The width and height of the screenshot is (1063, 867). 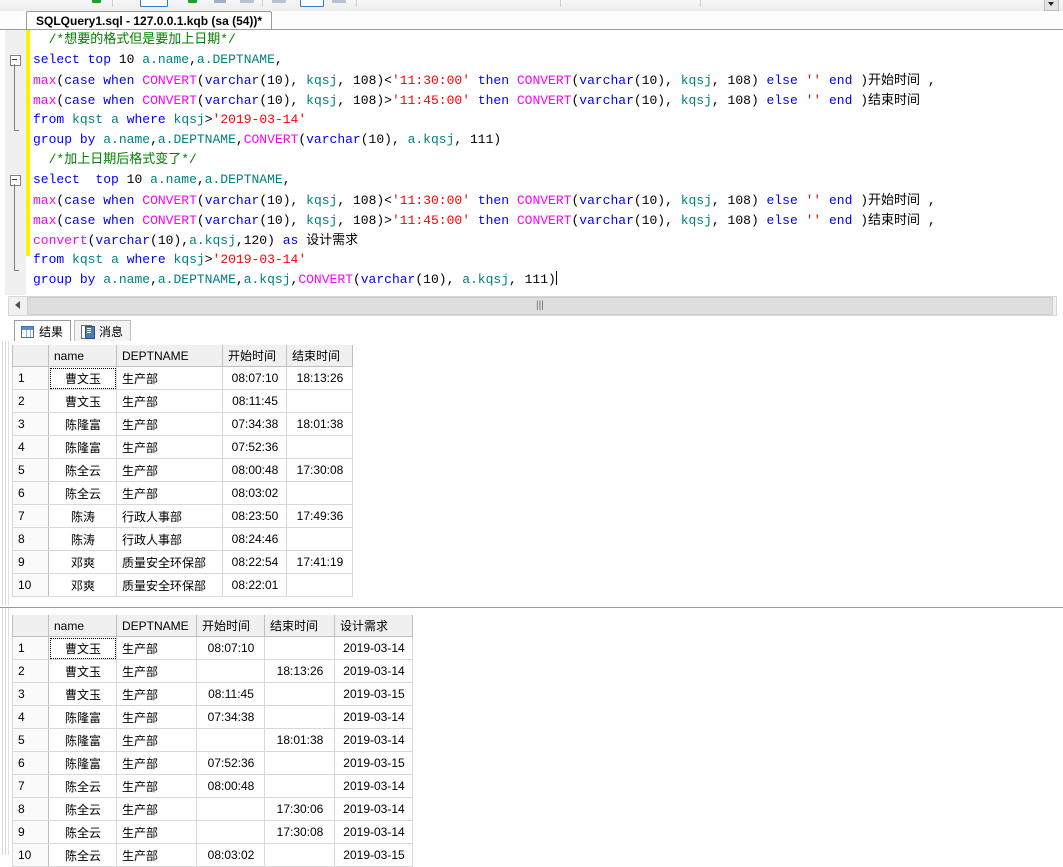 What do you see at coordinates (230, 717) in the screenshot?
I see `cell-r4-c3: 07:34:38` at bounding box center [230, 717].